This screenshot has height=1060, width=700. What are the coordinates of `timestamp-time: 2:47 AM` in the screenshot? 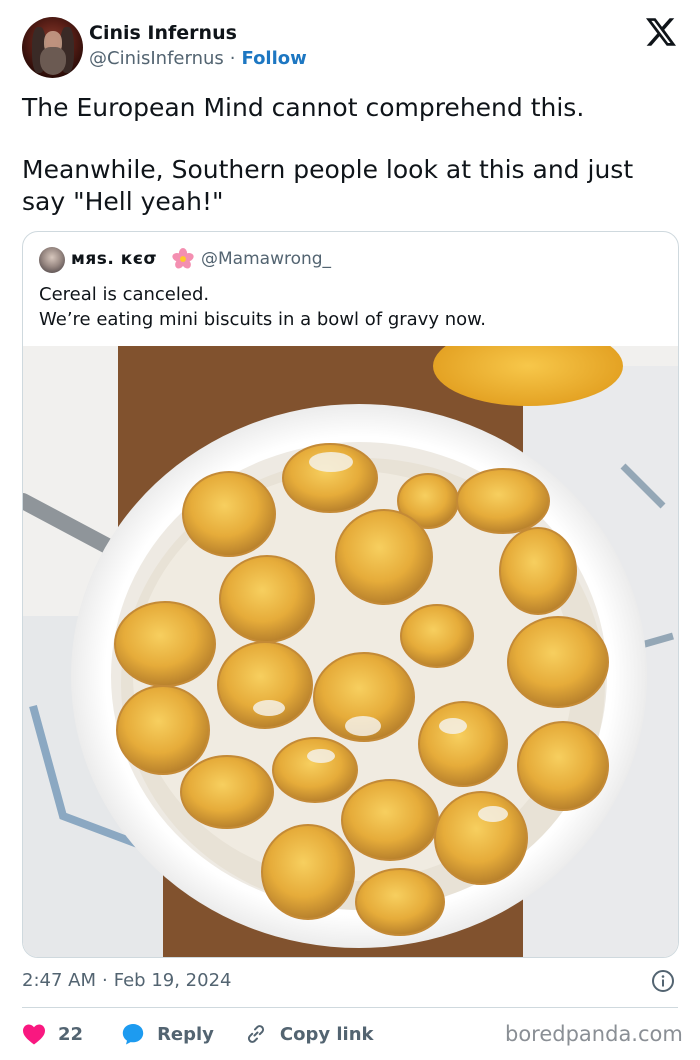 It's located at (59, 980).